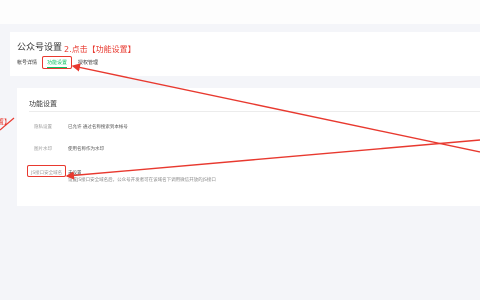 This screenshot has width=480, height=300. What do you see at coordinates (27, 62) in the screenshot?
I see `tab-account-details: 帐号详情` at bounding box center [27, 62].